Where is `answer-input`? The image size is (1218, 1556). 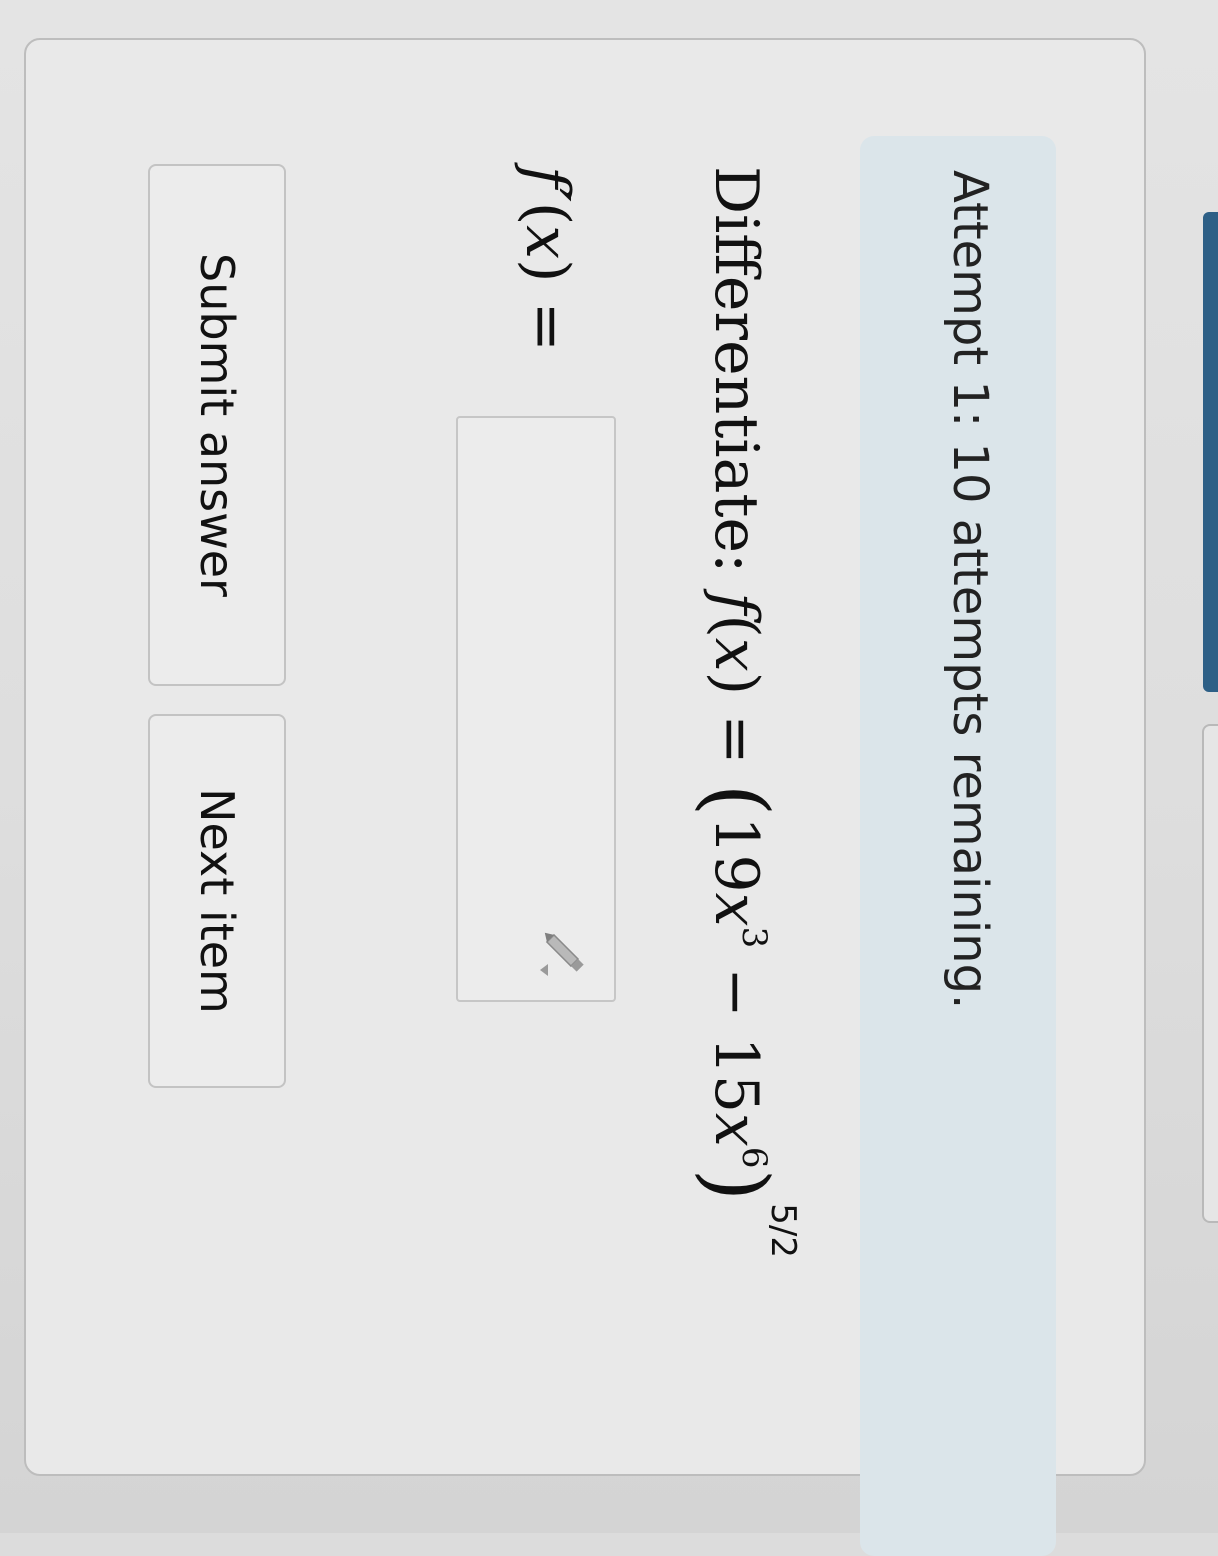 answer-input is located at coordinates (536, 709).